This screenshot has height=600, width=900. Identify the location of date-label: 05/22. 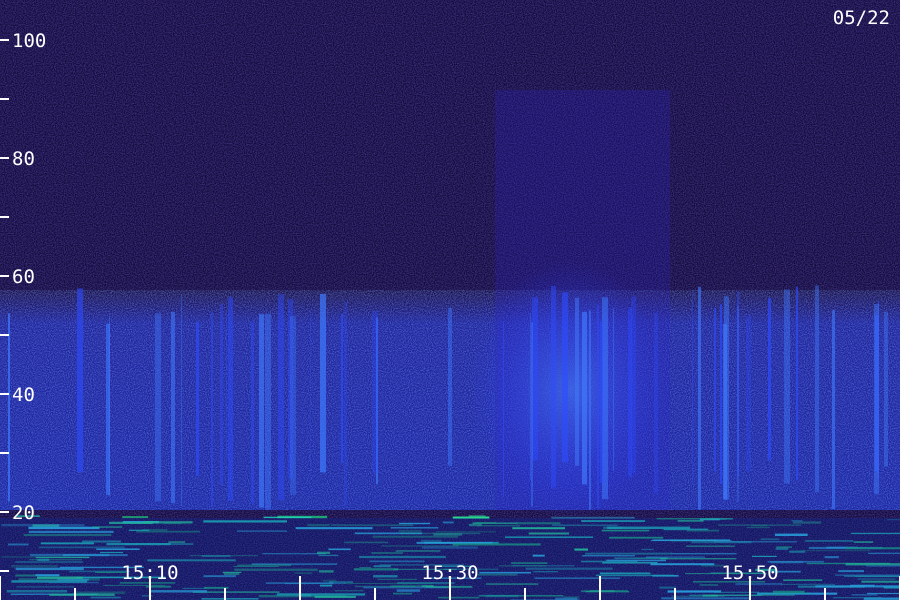
(861, 18).